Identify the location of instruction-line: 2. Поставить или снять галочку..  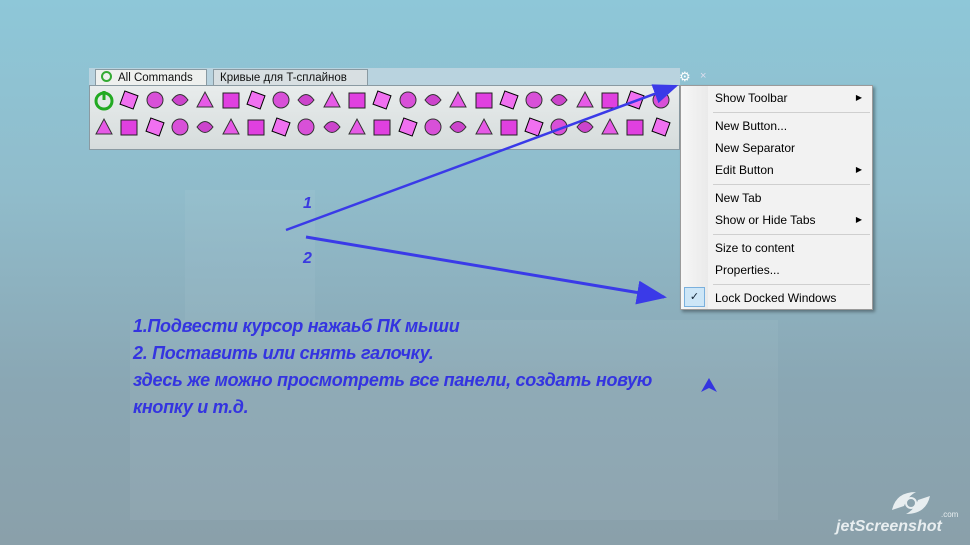
(283, 353).